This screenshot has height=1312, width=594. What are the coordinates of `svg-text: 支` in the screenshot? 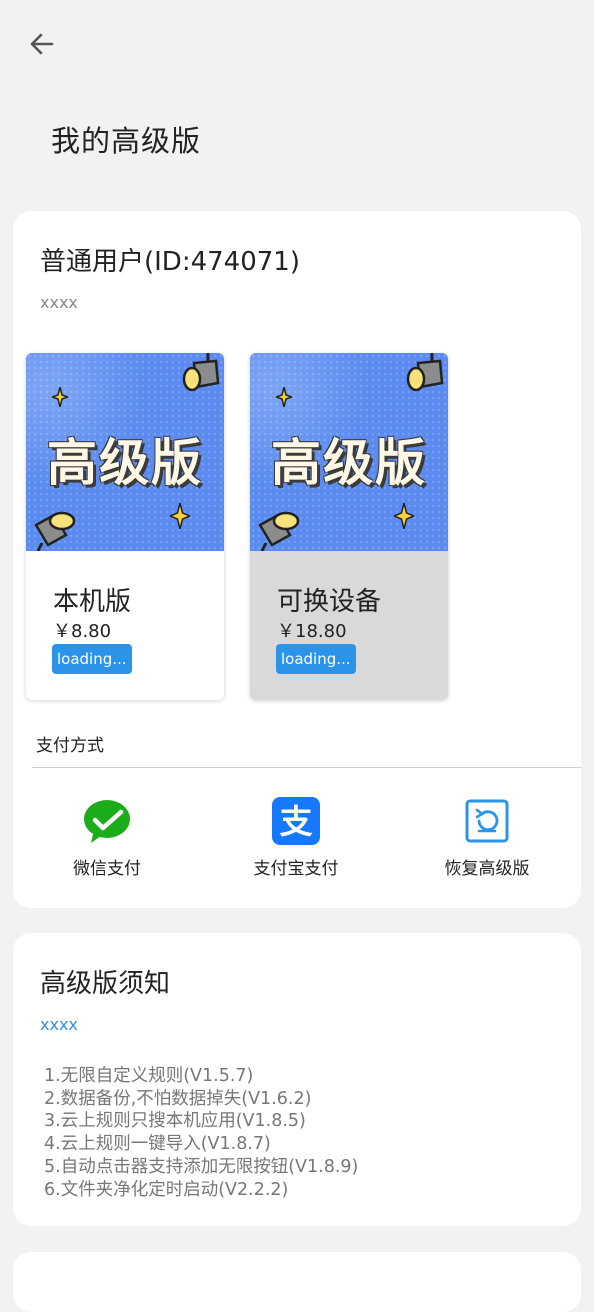 It's located at (296, 821).